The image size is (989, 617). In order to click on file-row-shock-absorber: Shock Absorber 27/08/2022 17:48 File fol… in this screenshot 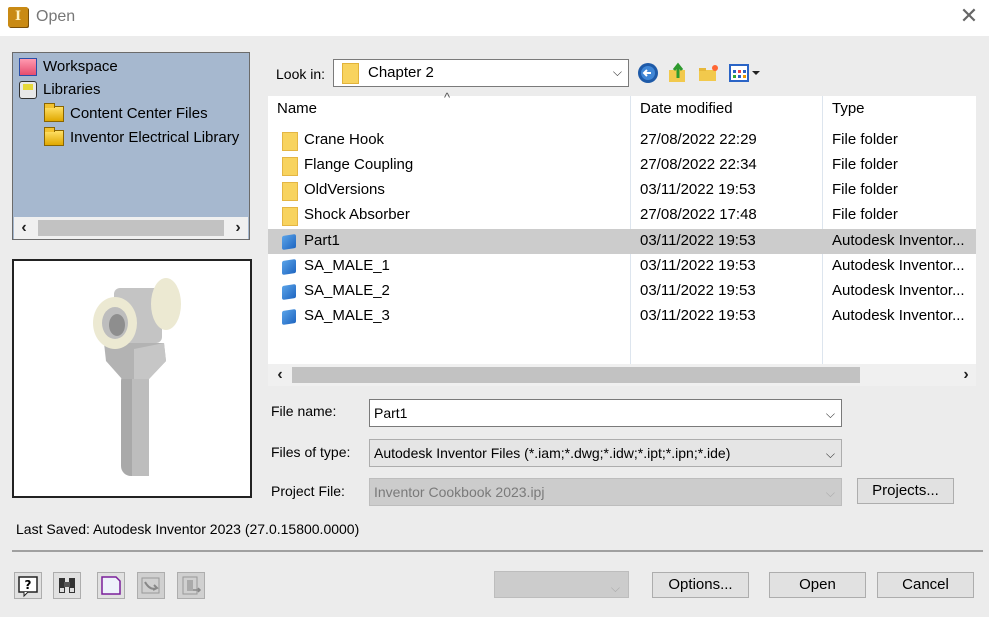, I will do `click(622, 215)`.